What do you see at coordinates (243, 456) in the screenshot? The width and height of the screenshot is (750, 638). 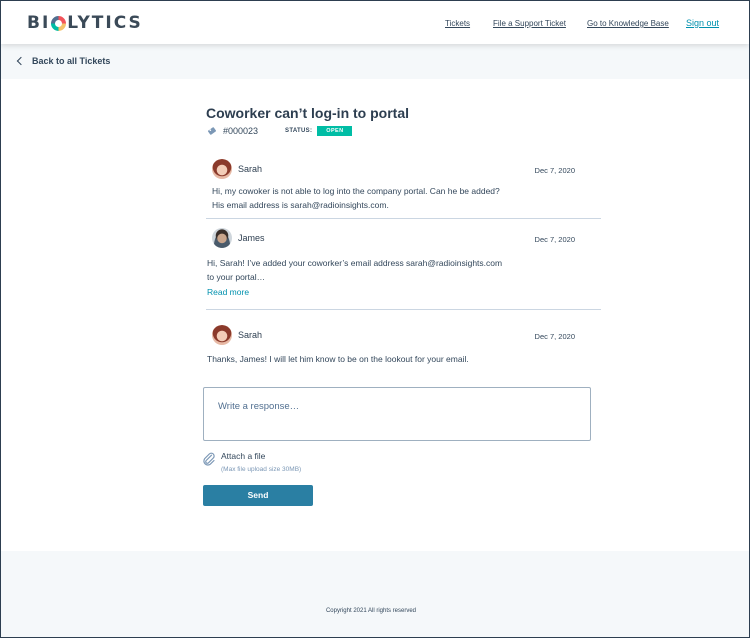 I see `attach-file-label: Attach a file` at bounding box center [243, 456].